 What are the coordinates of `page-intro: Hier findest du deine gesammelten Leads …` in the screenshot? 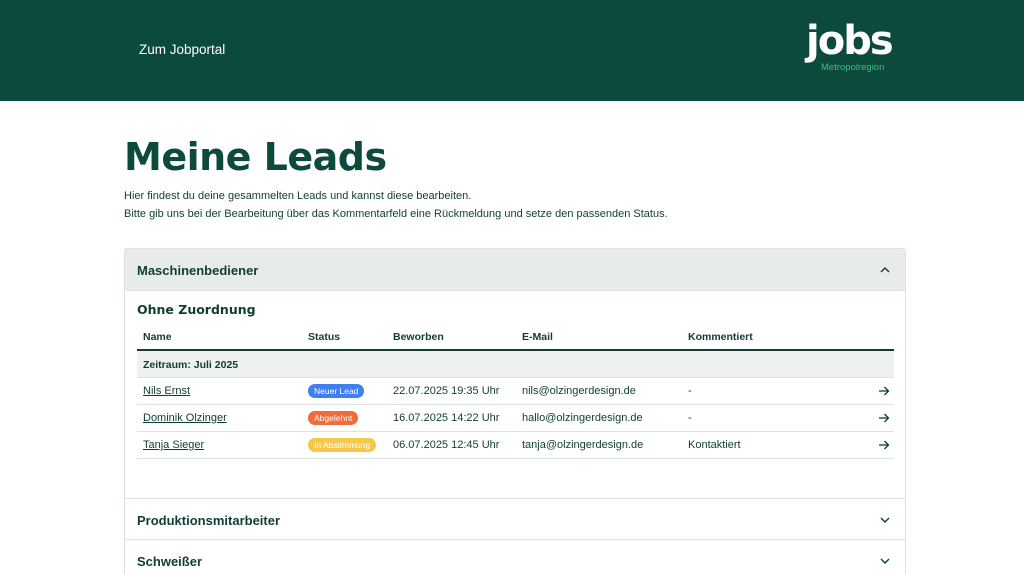 It's located at (396, 205).